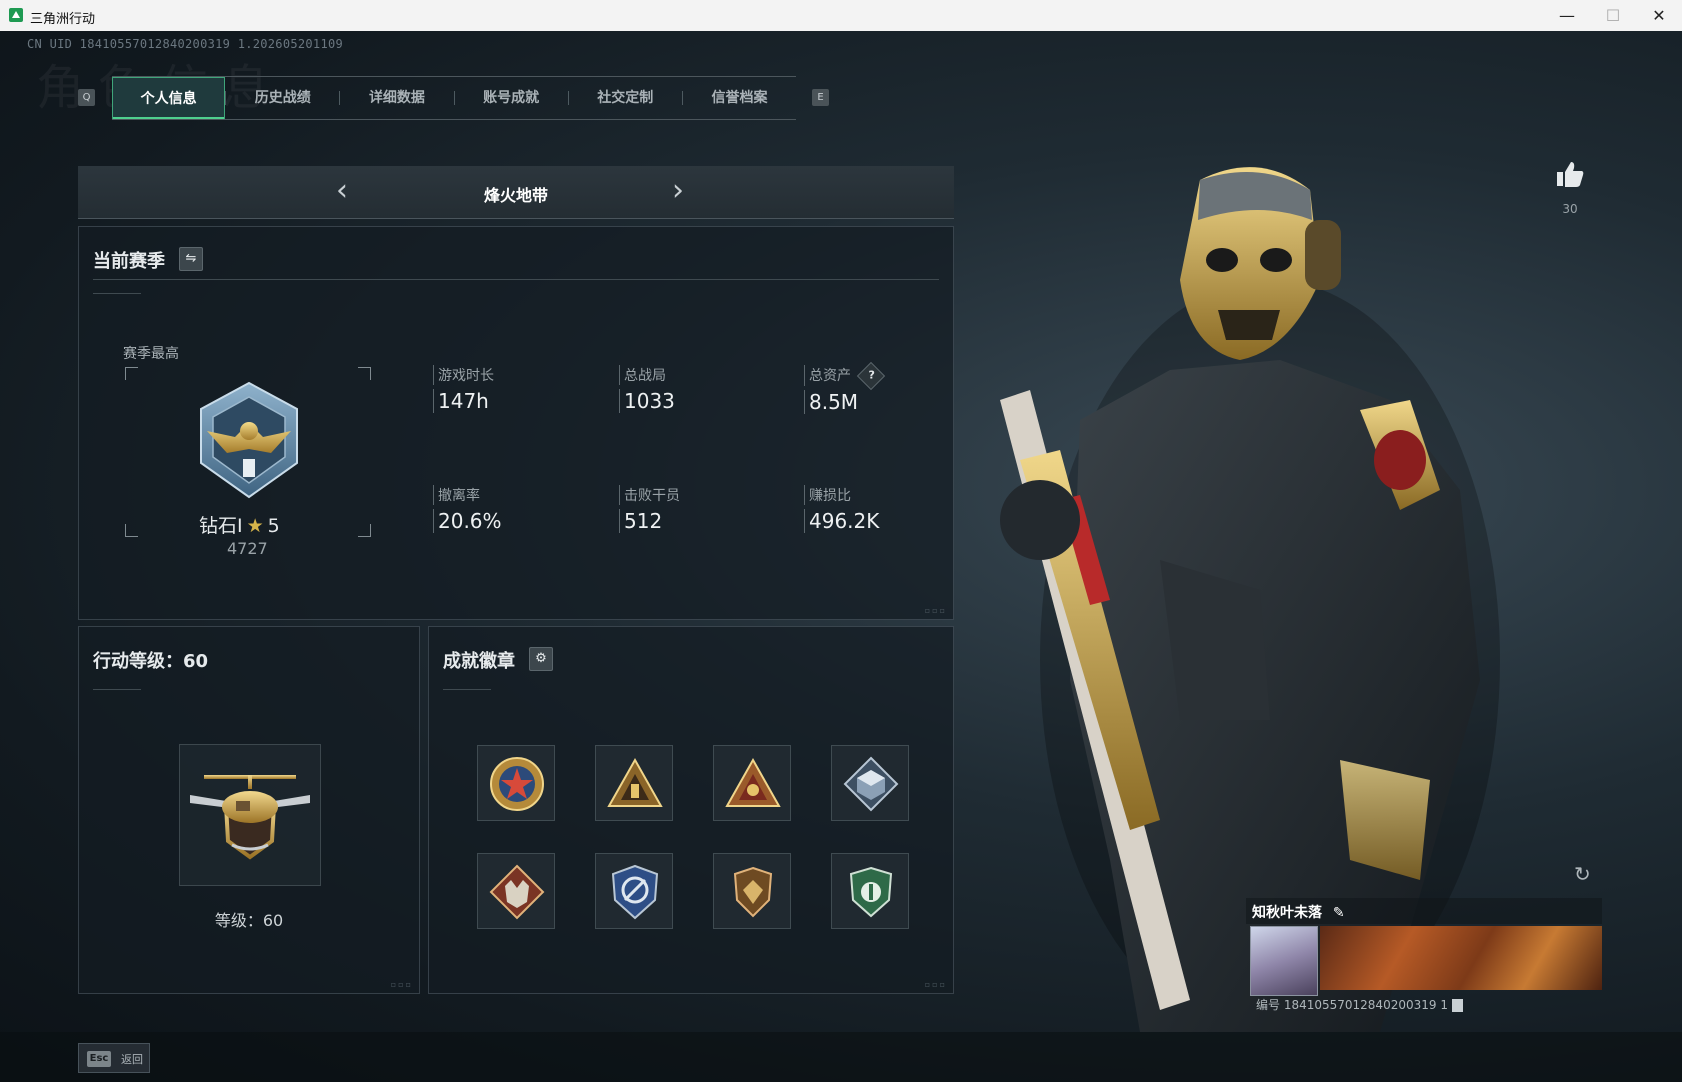 The image size is (1682, 1082). I want to click on rank-tier: 钻石Ⅰ, so click(221, 526).